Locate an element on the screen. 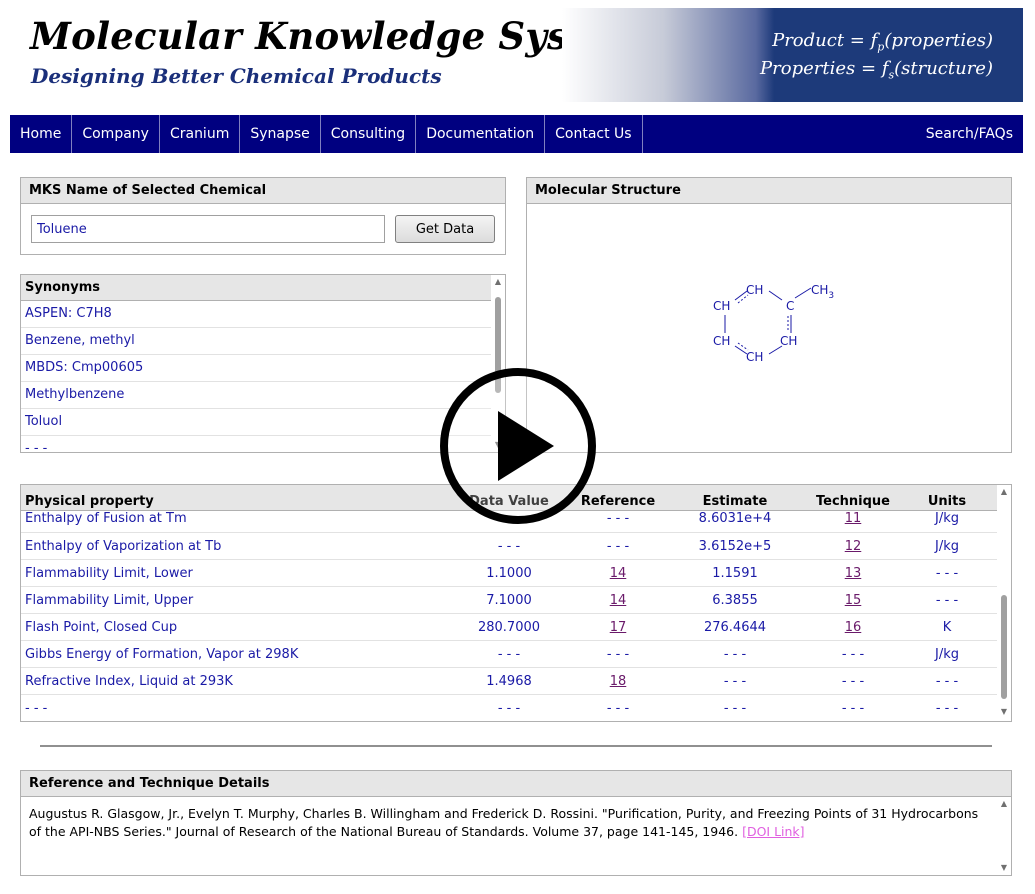 This screenshot has width=1035, height=894. properties-scrollbar: ▲ ▼ is located at coordinates (1004, 603).